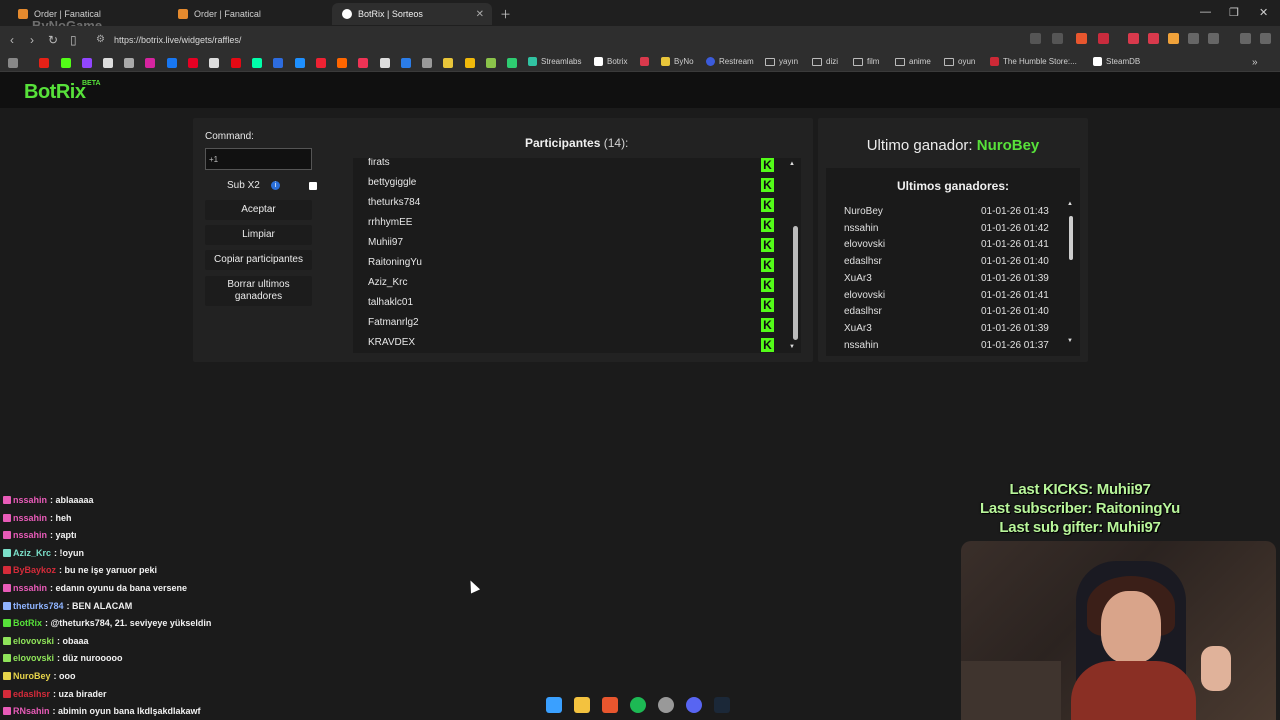 This screenshot has width=1280, height=720. Describe the element at coordinates (1131, 627) in the screenshot. I see `webcam-face` at that location.